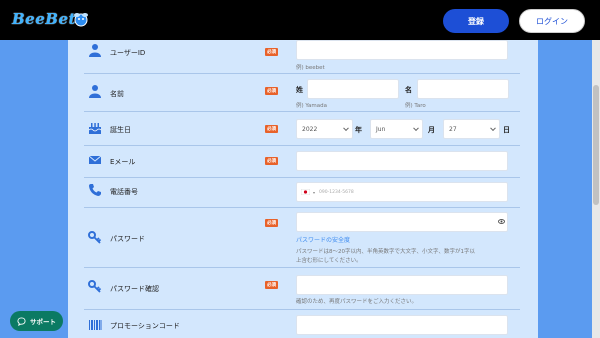 Image resolution: width=600 pixels, height=338 pixels. What do you see at coordinates (402, 161) in the screenshot?
I see `email-input` at bounding box center [402, 161].